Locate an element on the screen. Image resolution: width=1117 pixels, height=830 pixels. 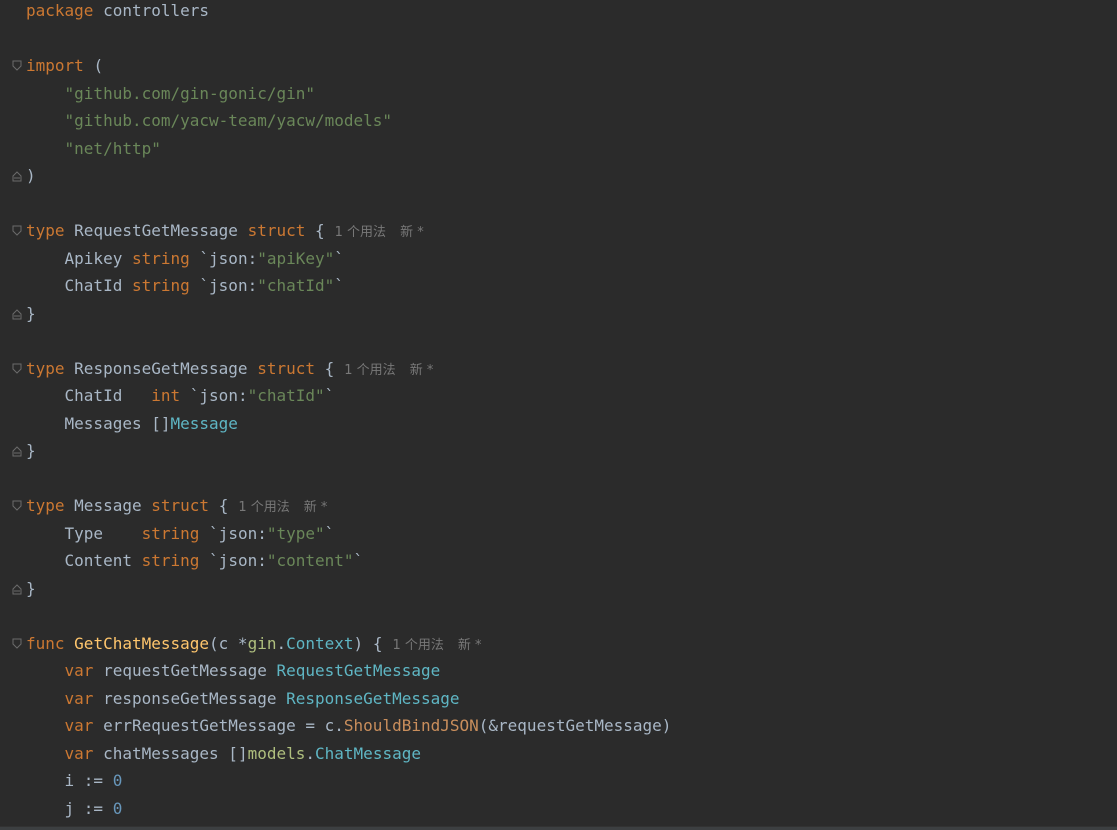
code-line: Messages []Message is located at coordinates (571, 427).